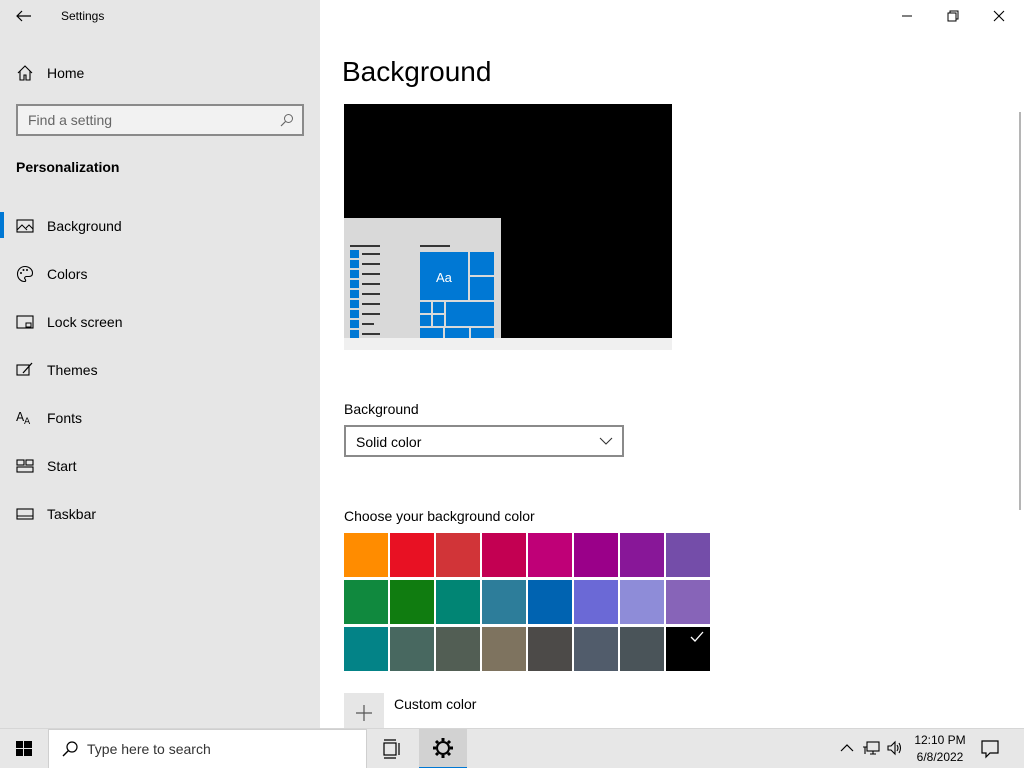 The height and width of the screenshot is (768, 1024). Describe the element at coordinates (990, 749) in the screenshot. I see `notification-icon` at that location.